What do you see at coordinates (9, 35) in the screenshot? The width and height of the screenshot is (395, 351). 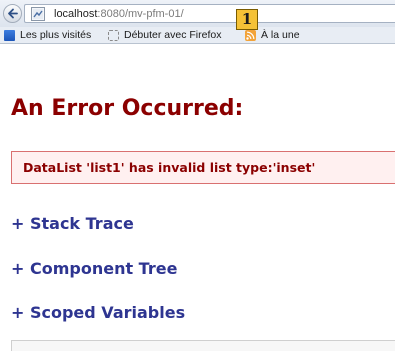 I see `most-visited-icon` at bounding box center [9, 35].